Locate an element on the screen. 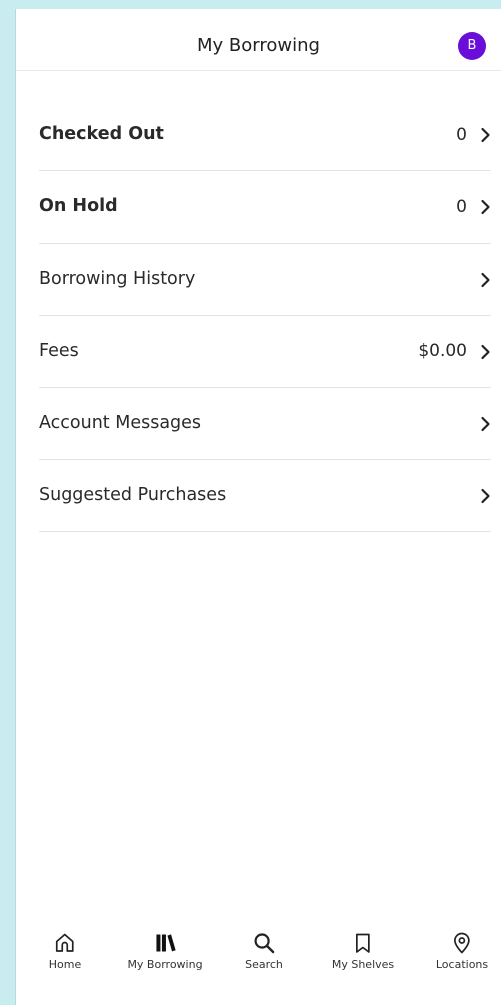 This screenshot has width=501, height=1005. checked-out-label: Checked Out is located at coordinates (101, 134).